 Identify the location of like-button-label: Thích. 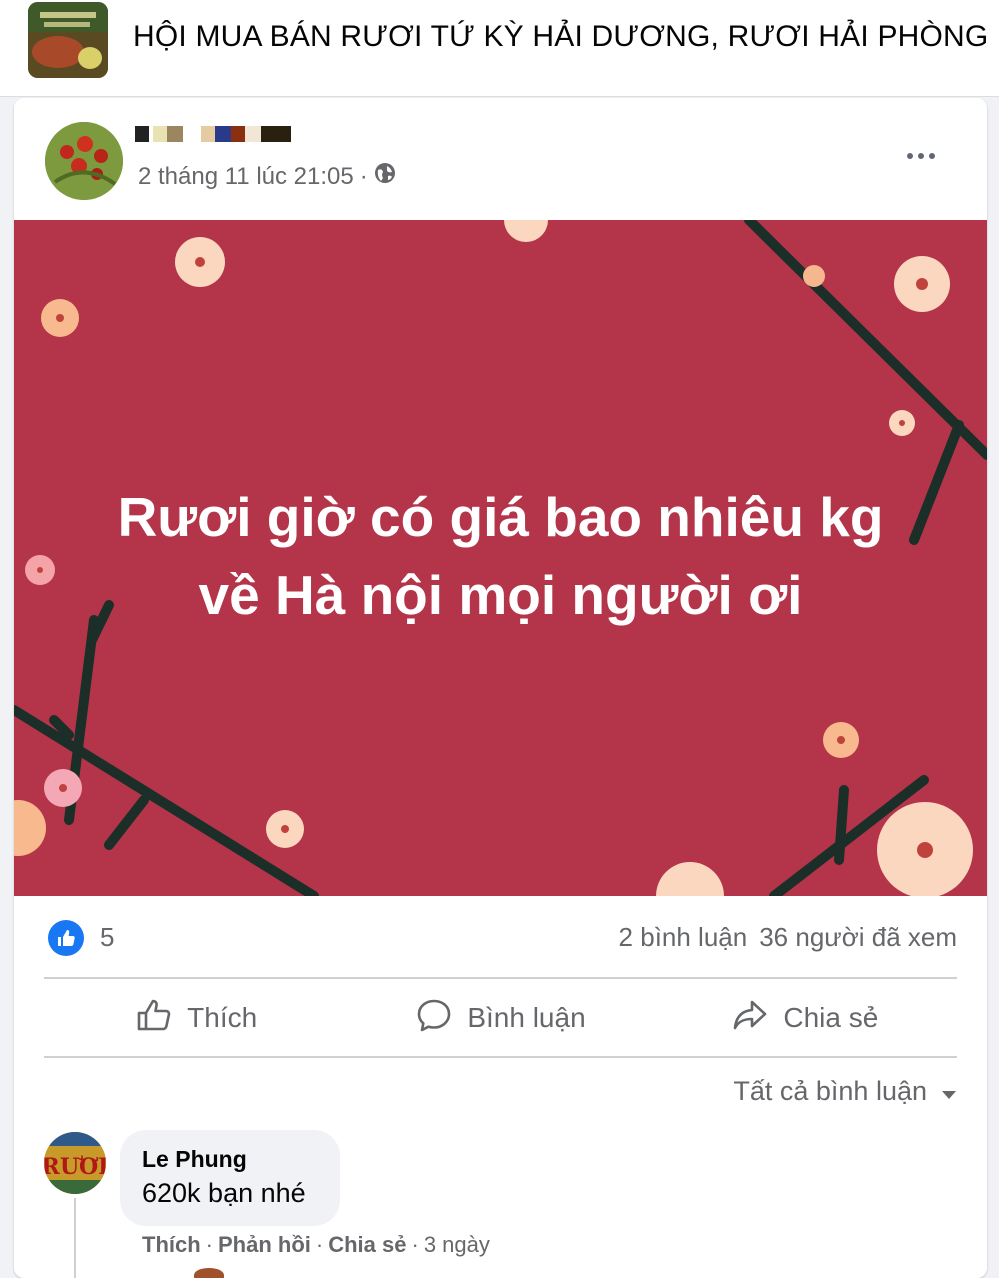
(222, 1017).